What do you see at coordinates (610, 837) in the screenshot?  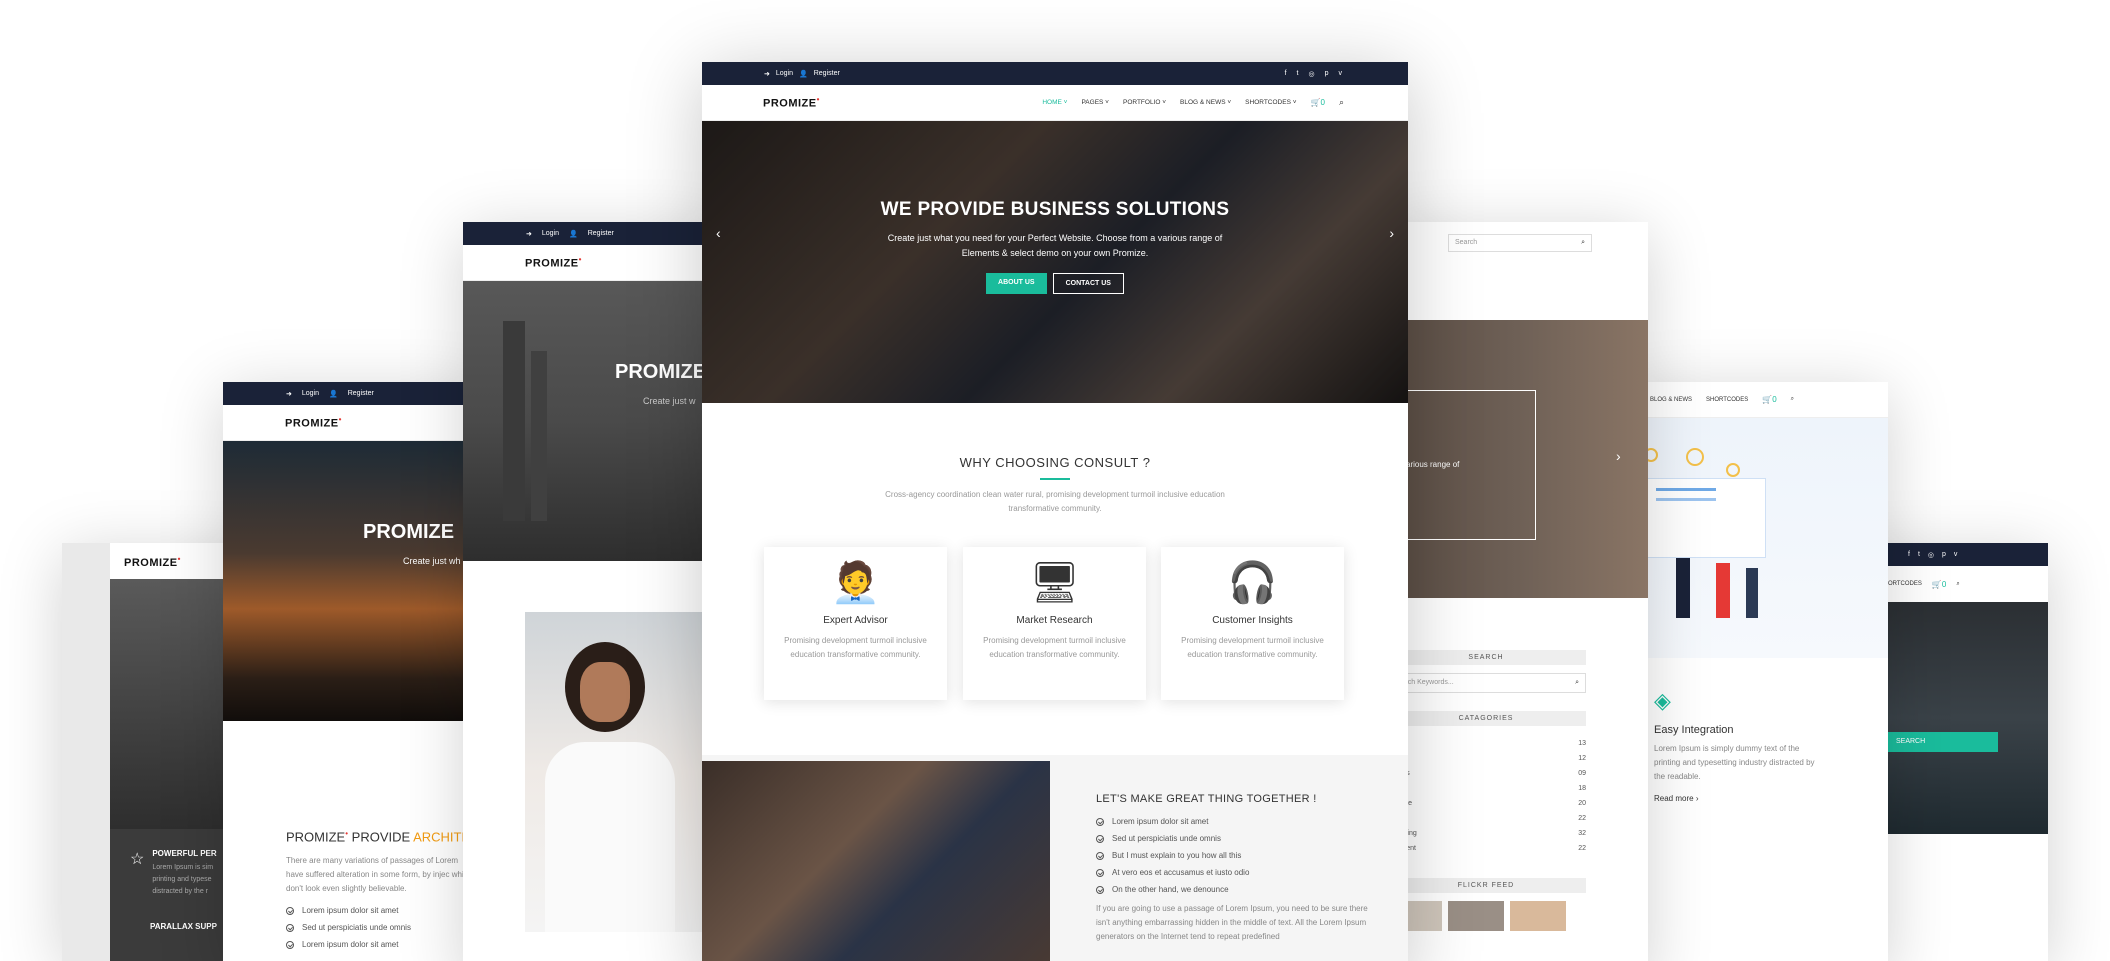 I see `shirt-shape` at bounding box center [610, 837].